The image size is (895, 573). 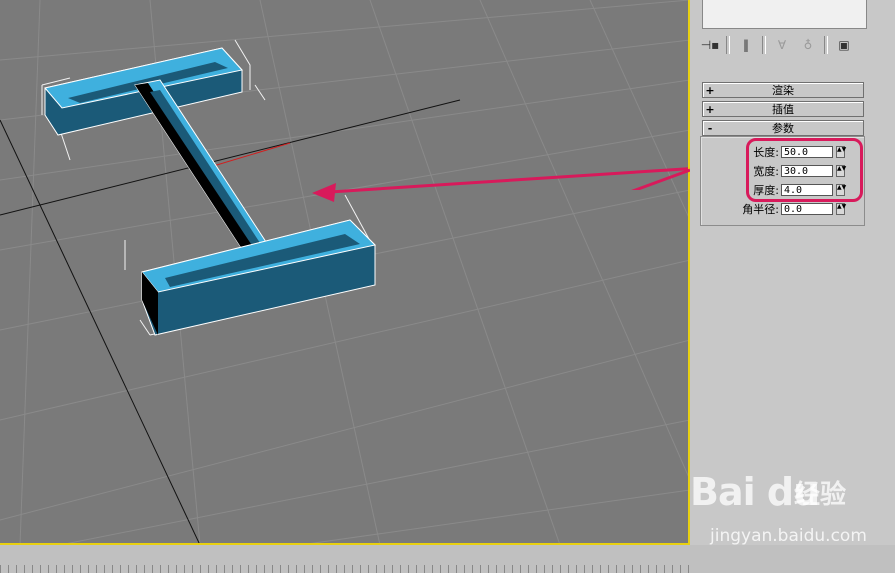 What do you see at coordinates (841, 209) in the screenshot?
I see `corner-radius-spinner: ▲▼` at bounding box center [841, 209].